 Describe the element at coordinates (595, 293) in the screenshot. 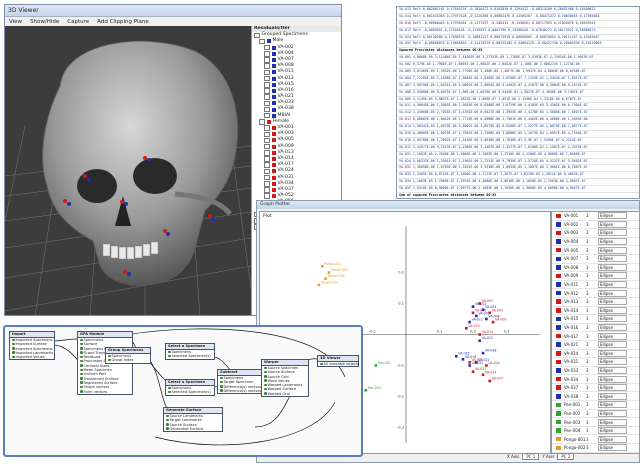

I see `legend-row: VA-012 3 Ellipse` at that location.